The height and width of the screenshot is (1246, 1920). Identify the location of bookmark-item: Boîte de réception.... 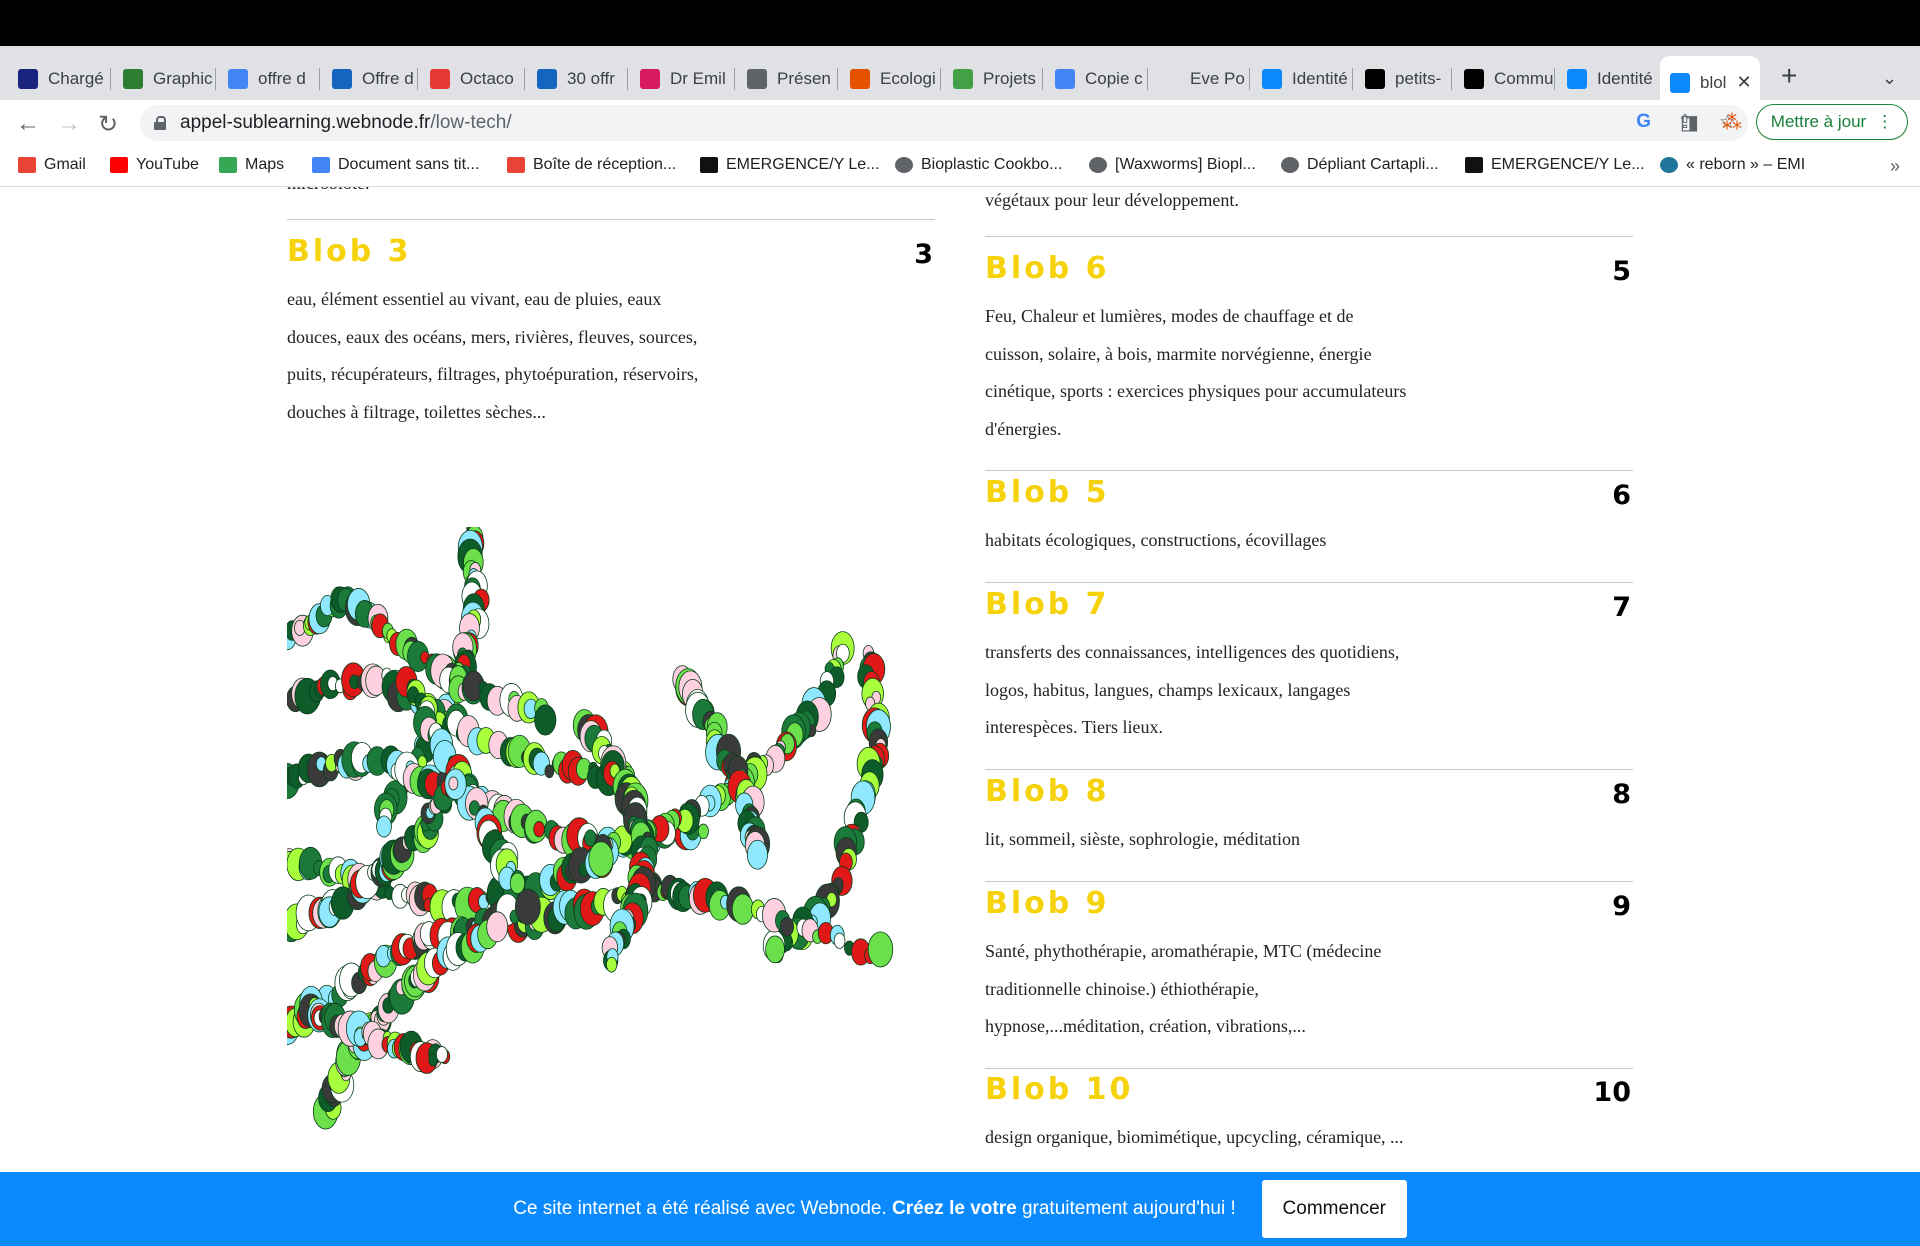
(591, 165).